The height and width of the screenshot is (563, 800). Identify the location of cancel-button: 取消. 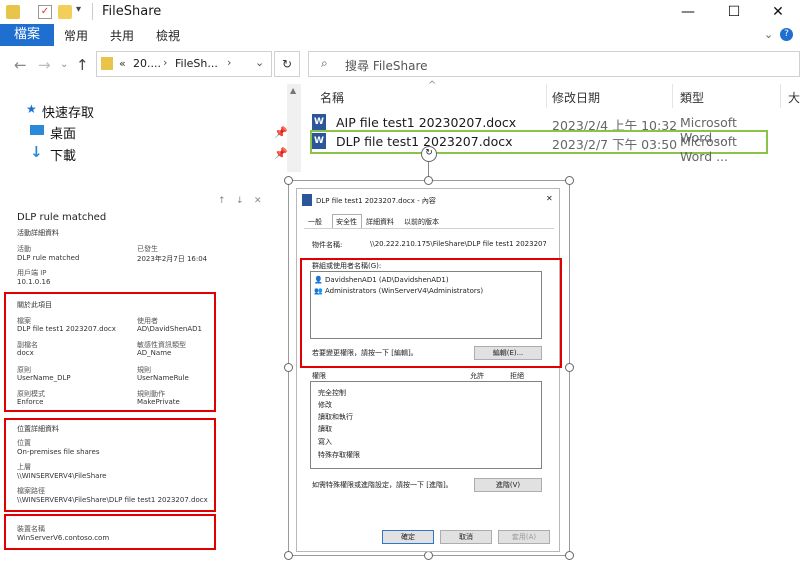
(466, 537).